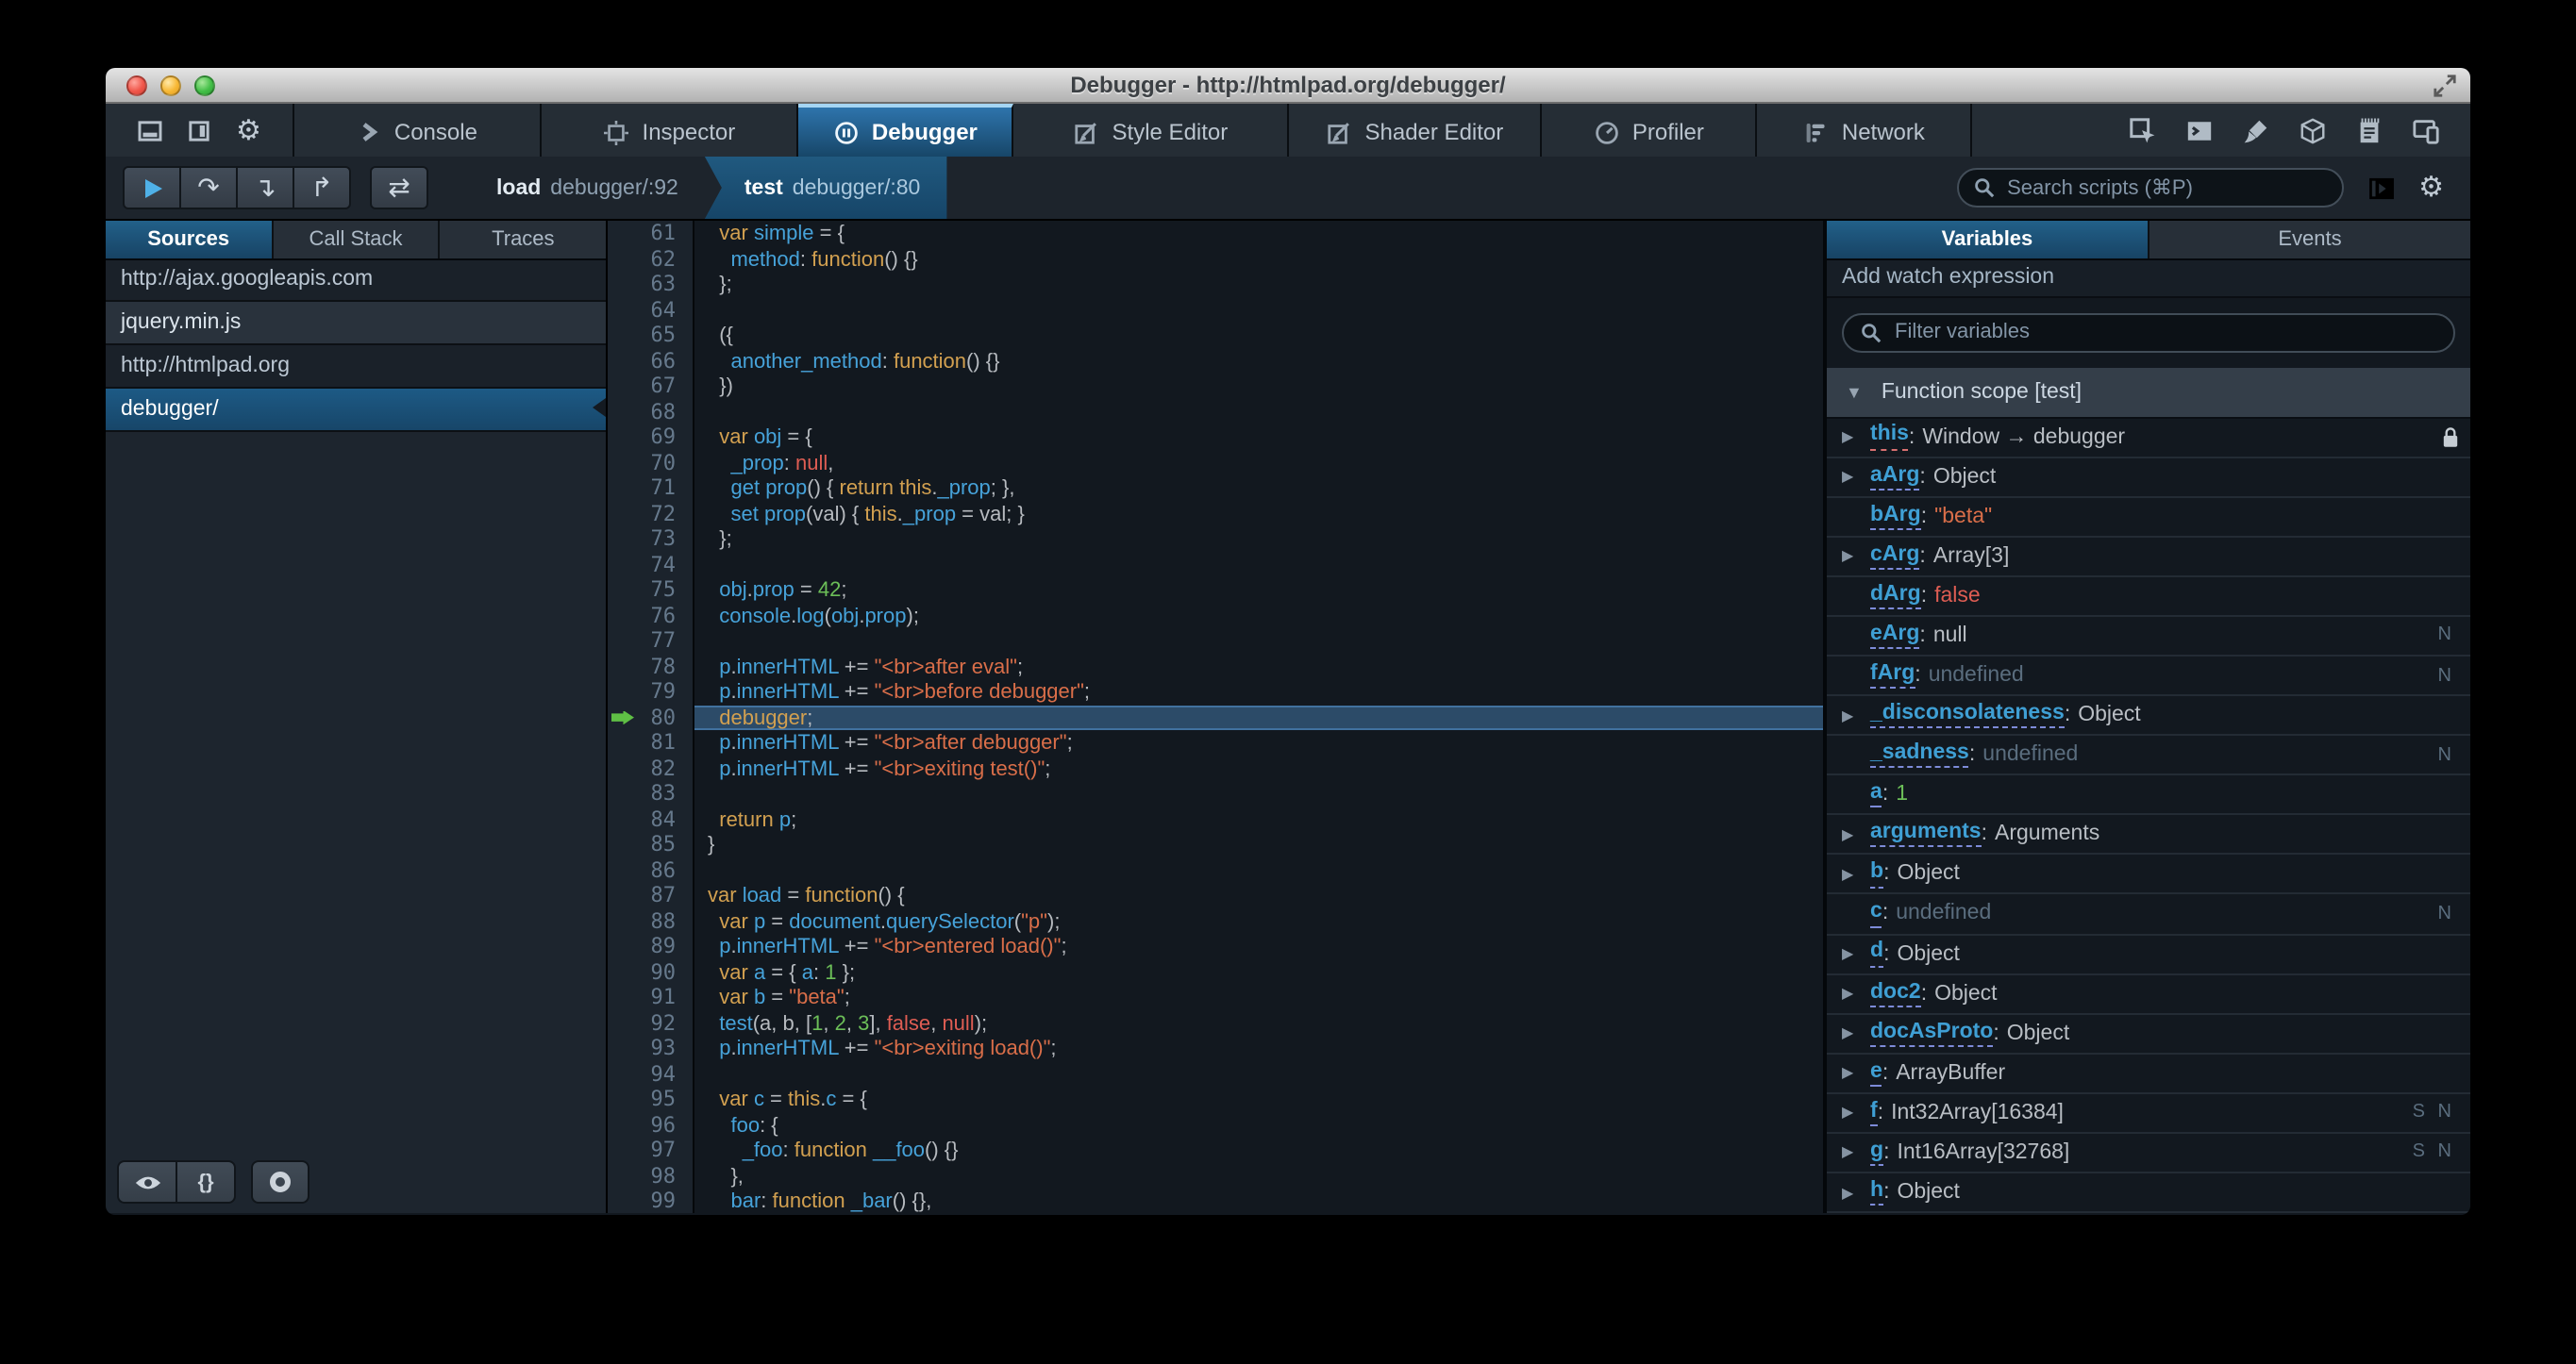 The height and width of the screenshot is (1364, 2576). What do you see at coordinates (650, 1023) in the screenshot?
I see `line-number: 92` at bounding box center [650, 1023].